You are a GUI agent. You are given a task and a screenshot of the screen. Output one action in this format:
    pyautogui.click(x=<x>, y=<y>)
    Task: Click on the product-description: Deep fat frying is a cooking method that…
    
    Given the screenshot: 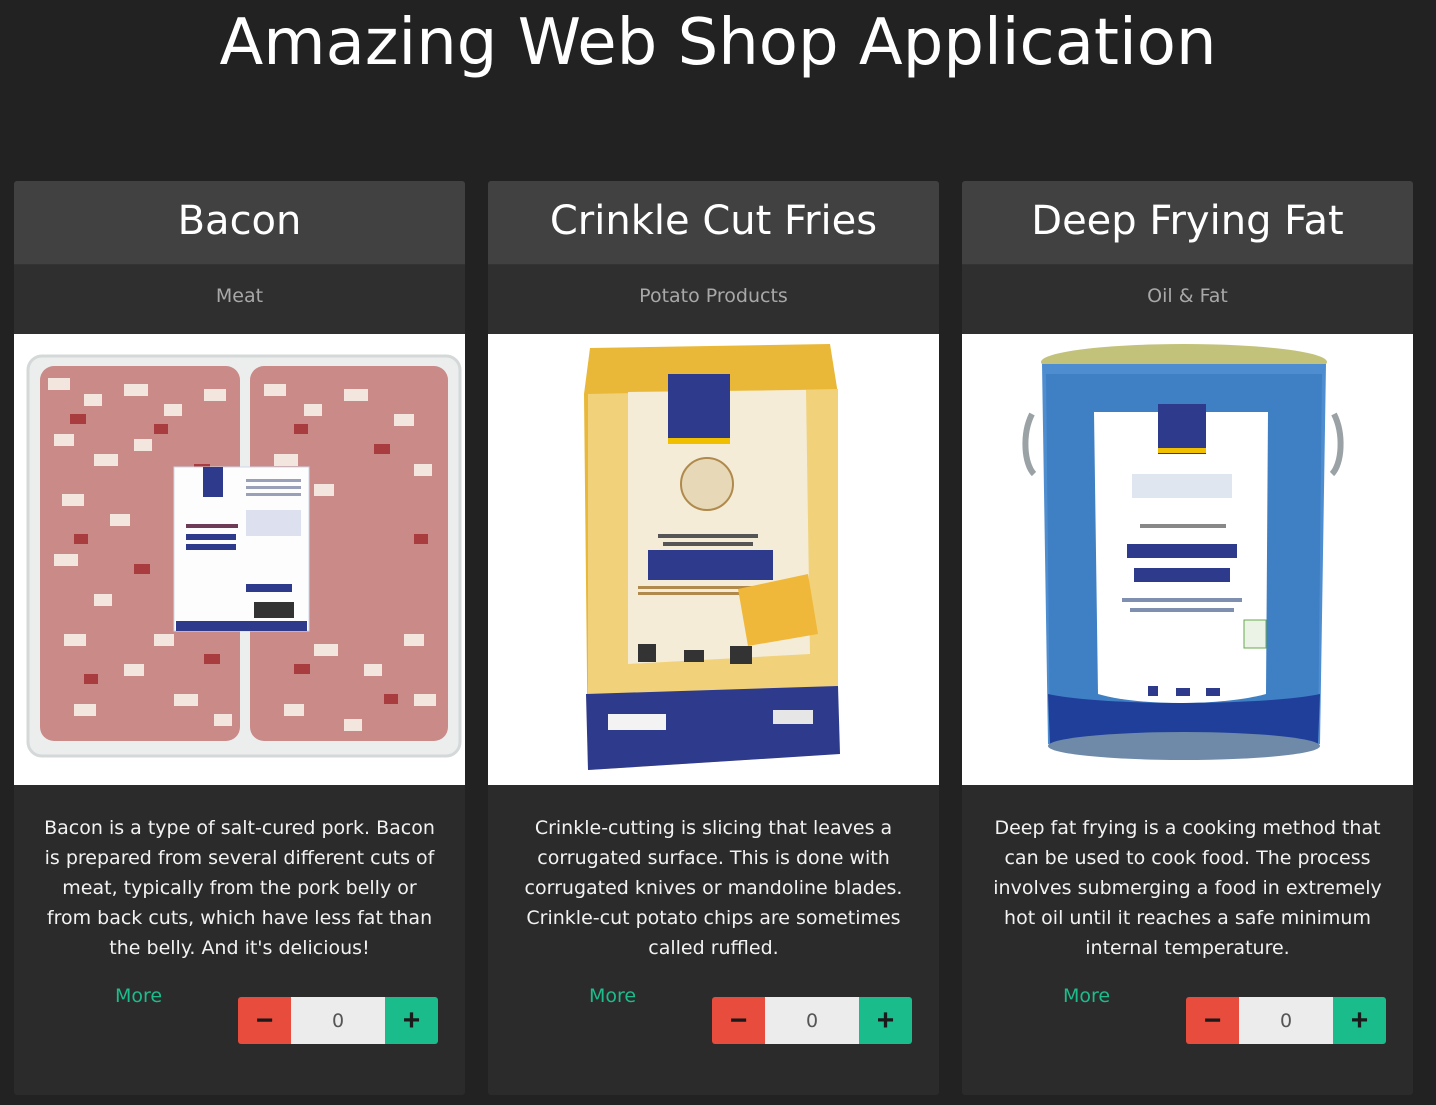 What is the action you would take?
    pyautogui.click(x=1187, y=888)
    